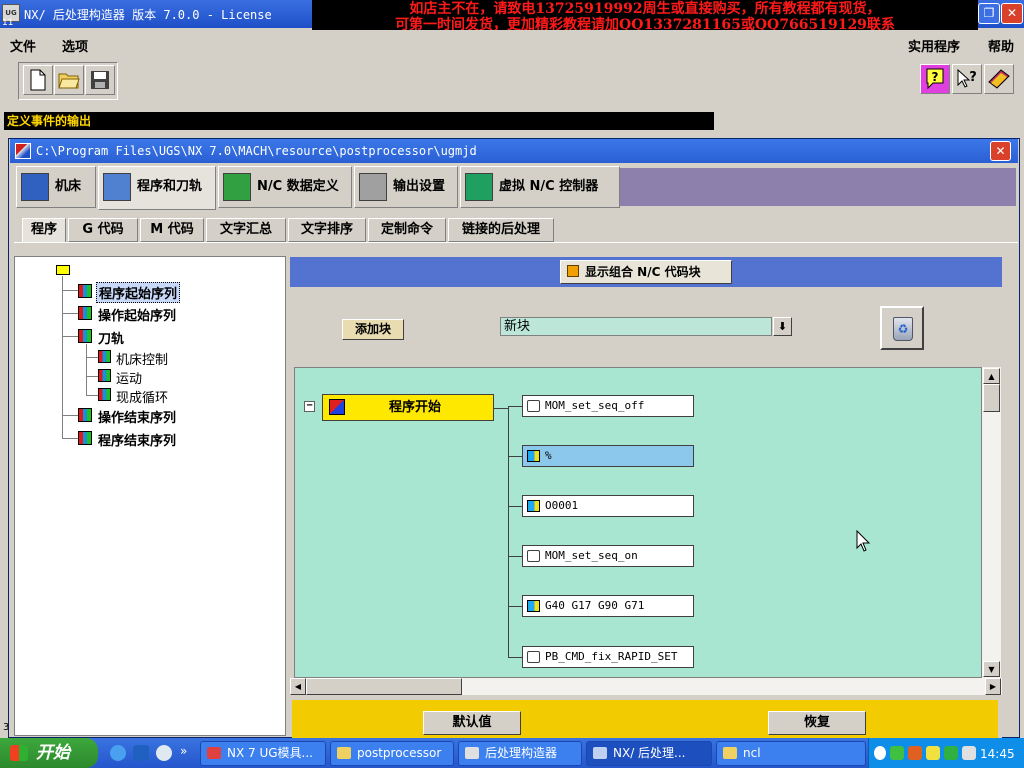 The height and width of the screenshot is (768, 1024). I want to click on collapse-icon: −, so click(309, 406).